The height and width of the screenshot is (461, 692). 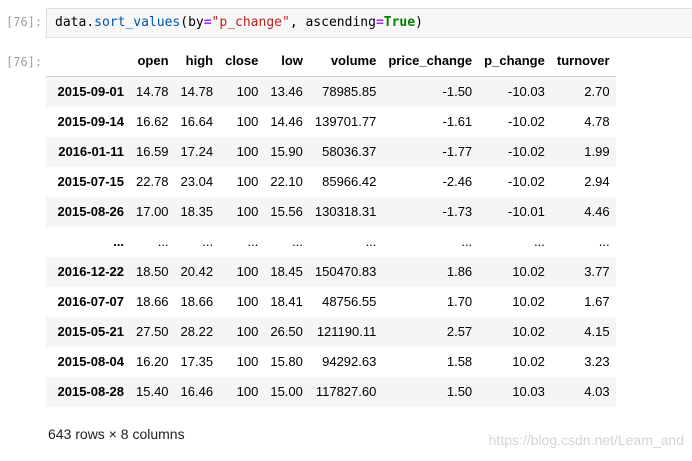 I want to click on table-cell: 27.50, so click(x=152, y=331).